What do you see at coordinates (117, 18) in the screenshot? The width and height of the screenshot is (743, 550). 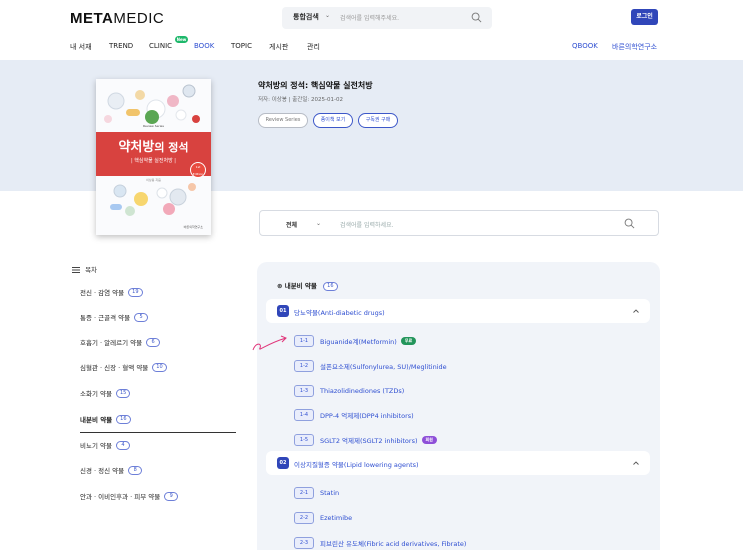 I see `metamedic-logo: METAMEDIC` at bounding box center [117, 18].